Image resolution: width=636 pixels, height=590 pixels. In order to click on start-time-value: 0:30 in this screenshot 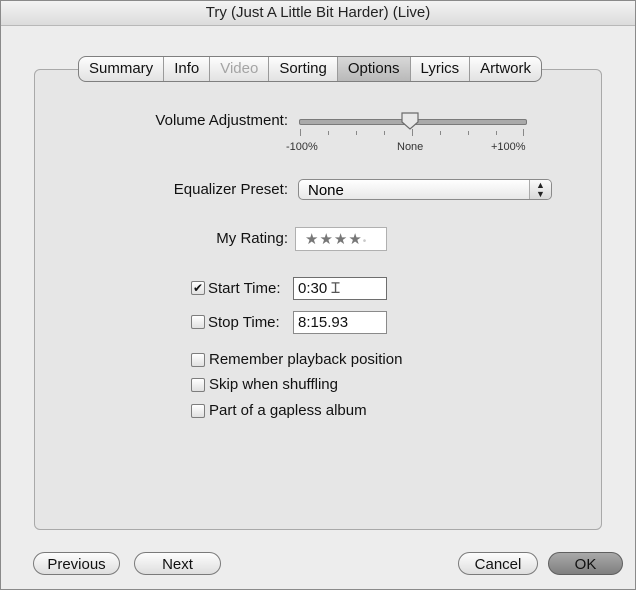, I will do `click(313, 288)`.